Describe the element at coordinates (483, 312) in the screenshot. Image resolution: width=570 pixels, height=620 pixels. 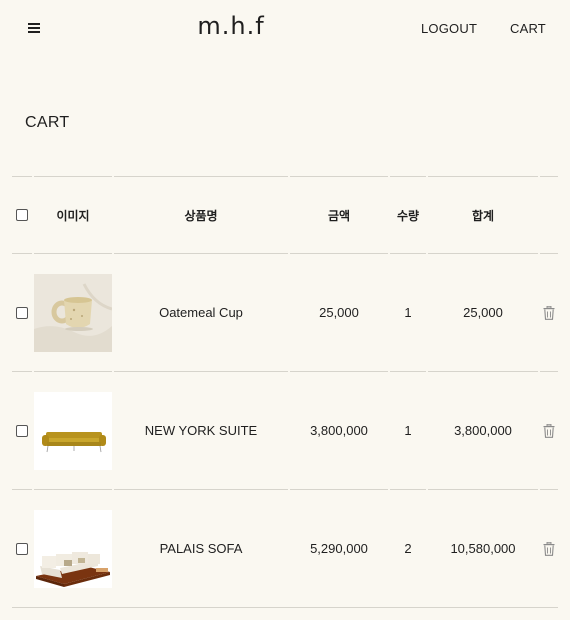
I see `row-total: 25,000` at that location.